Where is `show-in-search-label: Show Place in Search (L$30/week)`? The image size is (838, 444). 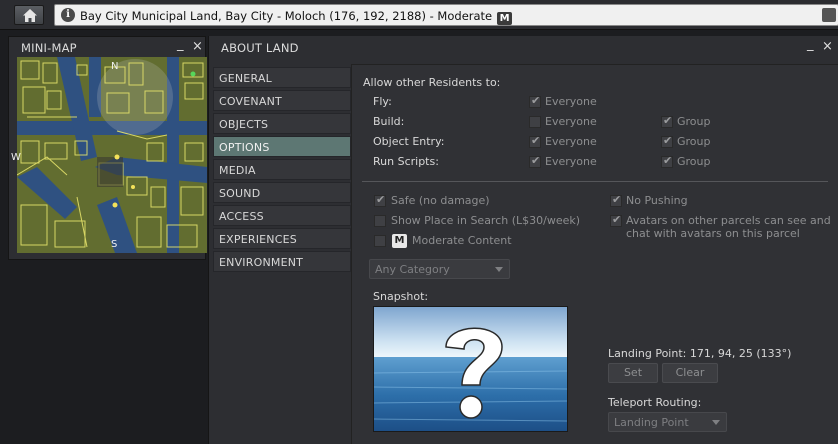 show-in-search-label: Show Place in Search (L$30/week) is located at coordinates (486, 220).